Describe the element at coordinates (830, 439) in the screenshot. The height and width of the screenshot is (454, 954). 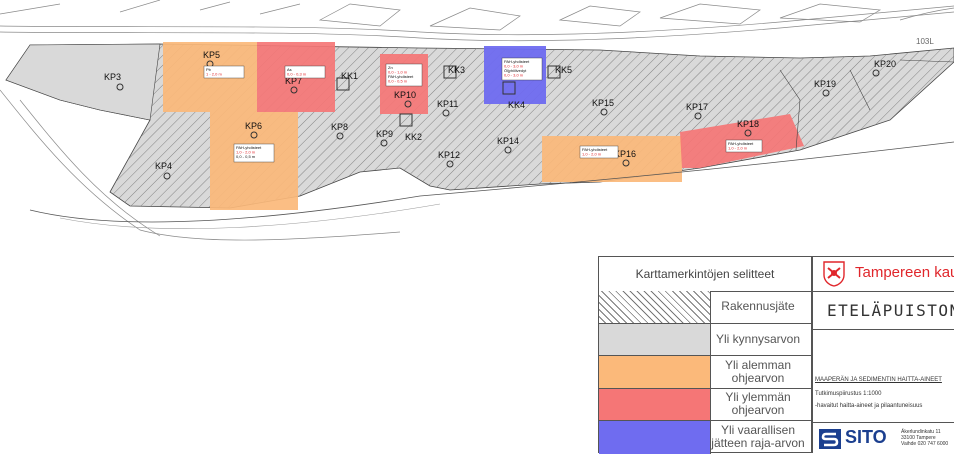
I see `sito-logo-icon` at that location.